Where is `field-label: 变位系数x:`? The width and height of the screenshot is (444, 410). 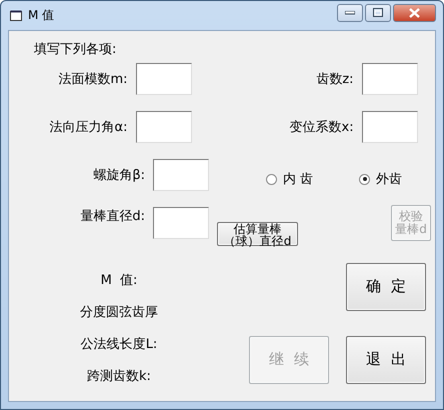
field-label: 变位系数x: is located at coordinates (321, 127).